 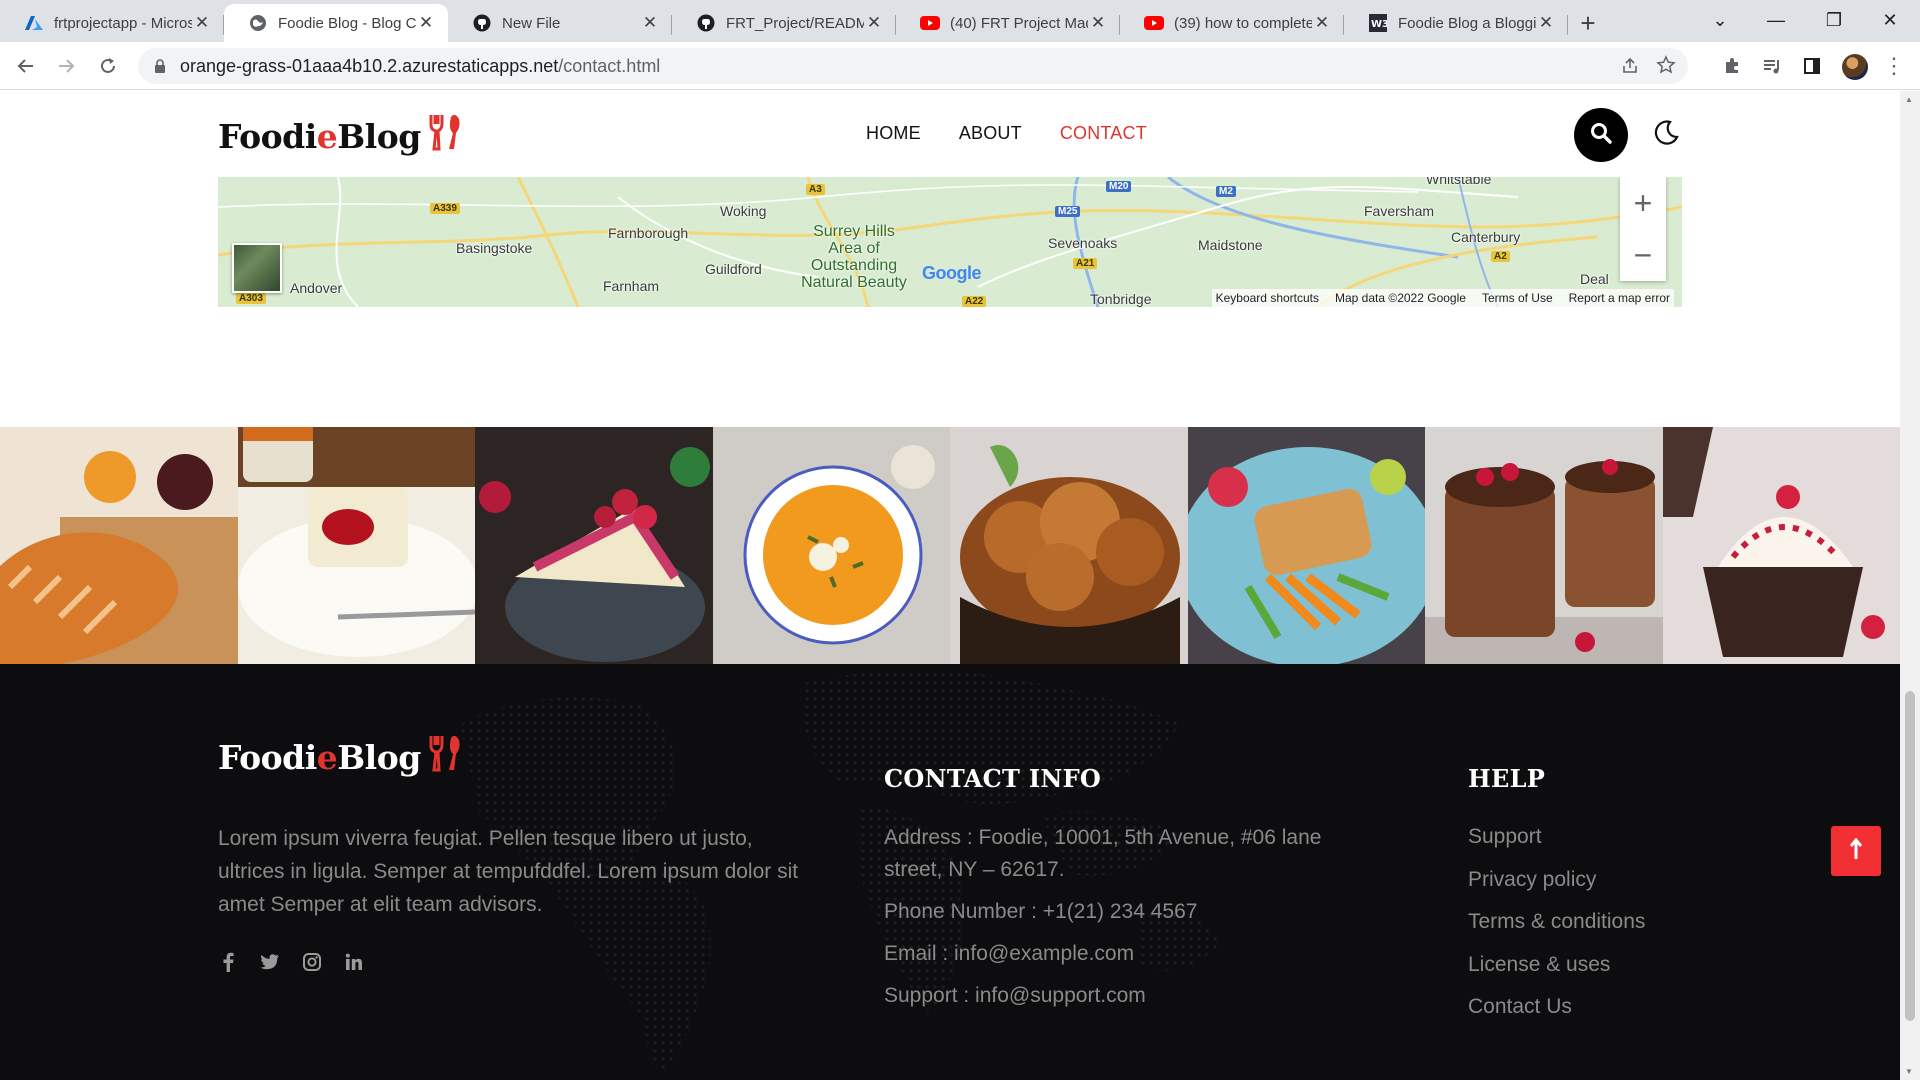 What do you see at coordinates (327, 757) in the screenshot?
I see `footer-logo-accent-letter: e` at bounding box center [327, 757].